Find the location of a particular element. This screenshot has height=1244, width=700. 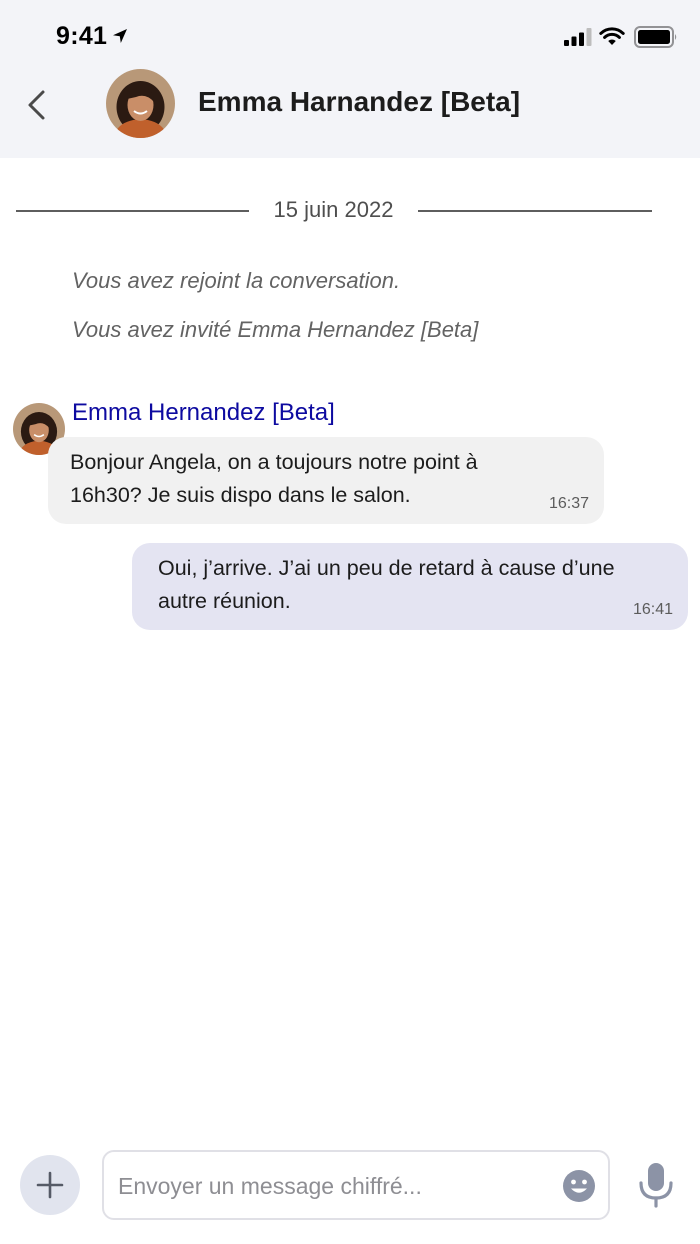

cellular-signal-icon is located at coordinates (578, 37).